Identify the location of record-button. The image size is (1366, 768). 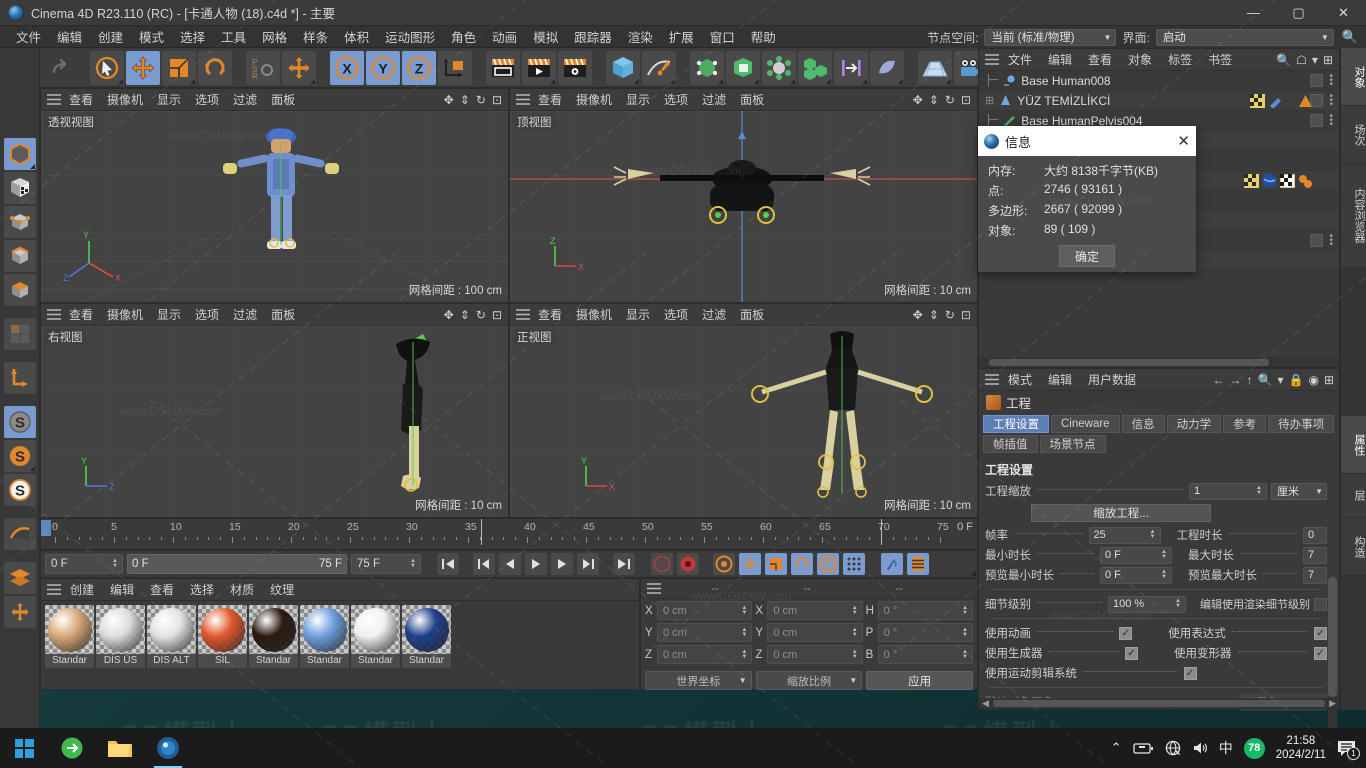
(688, 564).